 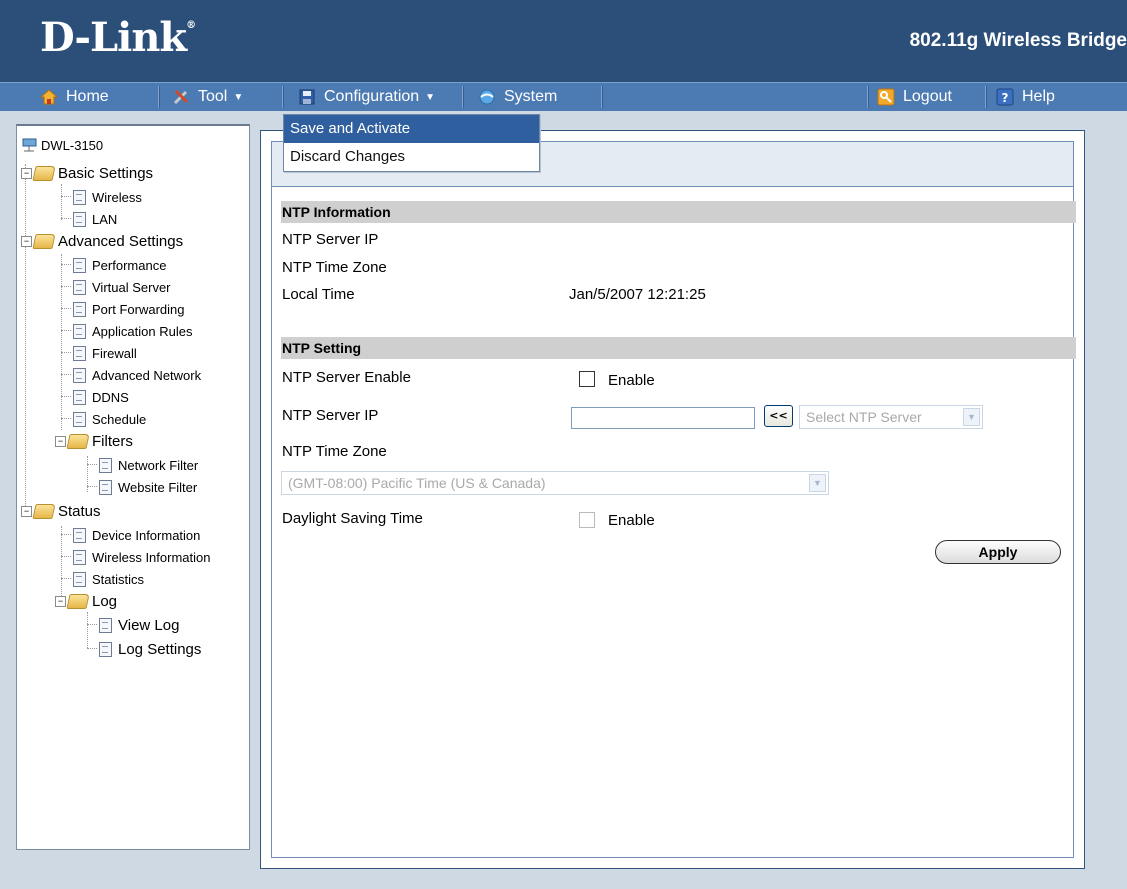 I want to click on sidebar-item-wireless-information: Wireless Information, so click(x=135, y=557).